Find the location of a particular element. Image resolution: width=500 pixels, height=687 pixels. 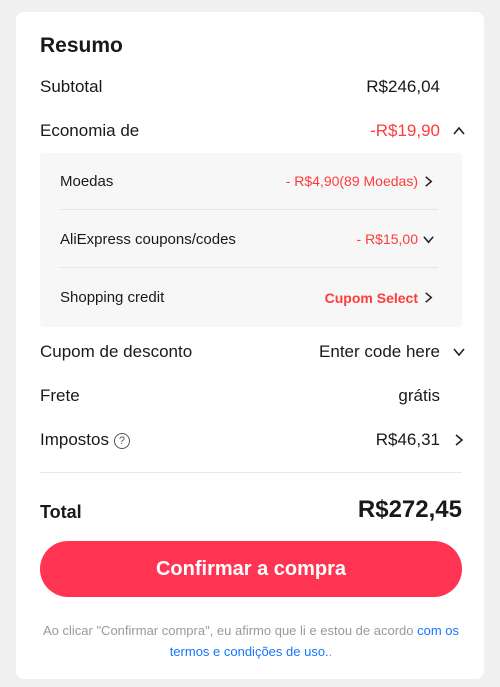

subtotal-row: Subtotal R$246,04 is located at coordinates (240, 87).